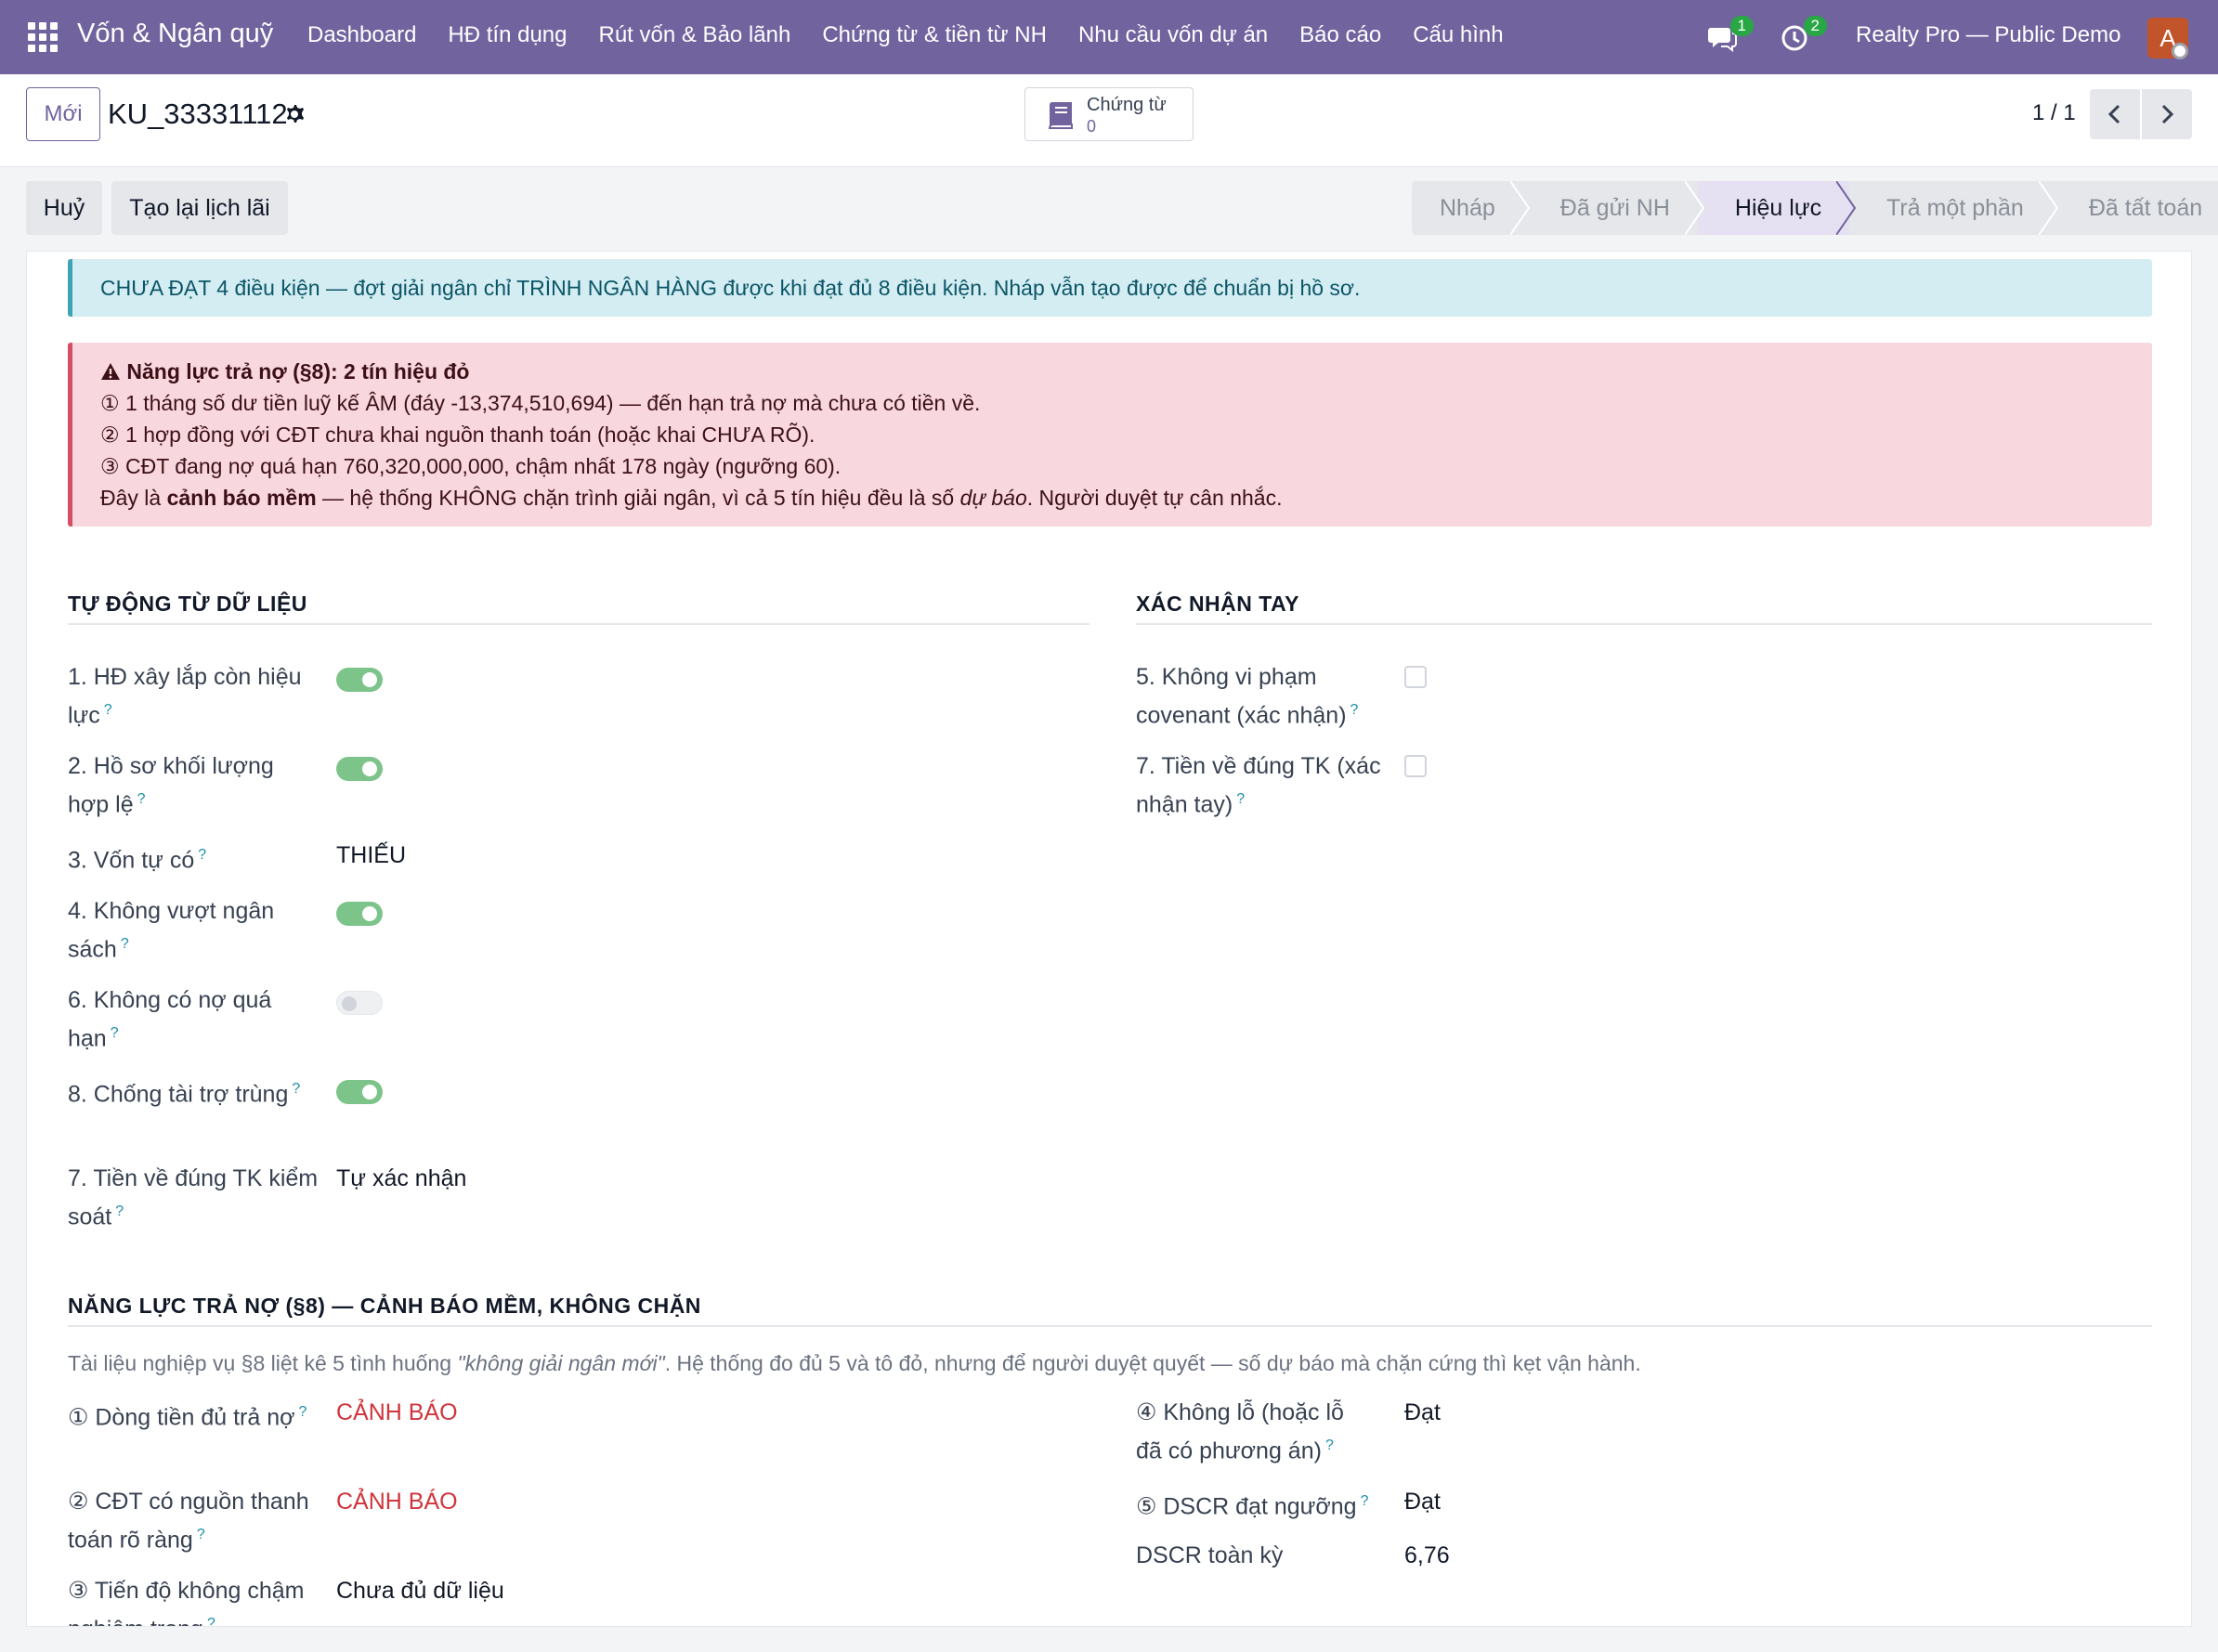  What do you see at coordinates (175, 34) in the screenshot?
I see `app-title: Vốn & Ngân quỹ` at bounding box center [175, 34].